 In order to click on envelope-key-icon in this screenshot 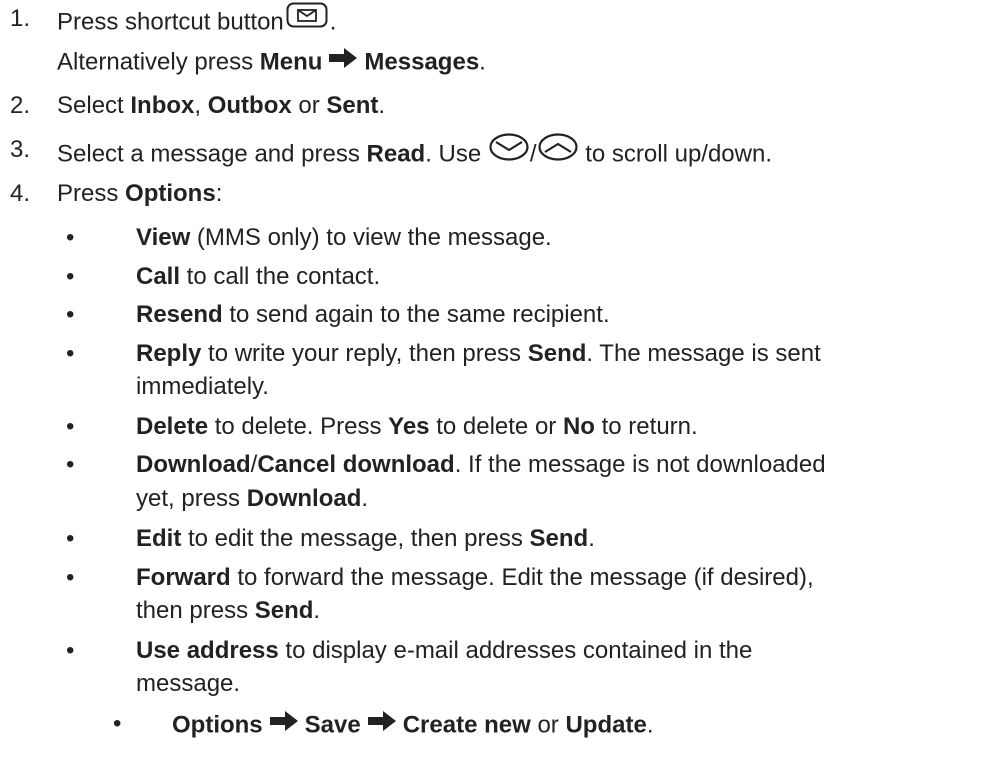, I will do `click(307, 20)`.